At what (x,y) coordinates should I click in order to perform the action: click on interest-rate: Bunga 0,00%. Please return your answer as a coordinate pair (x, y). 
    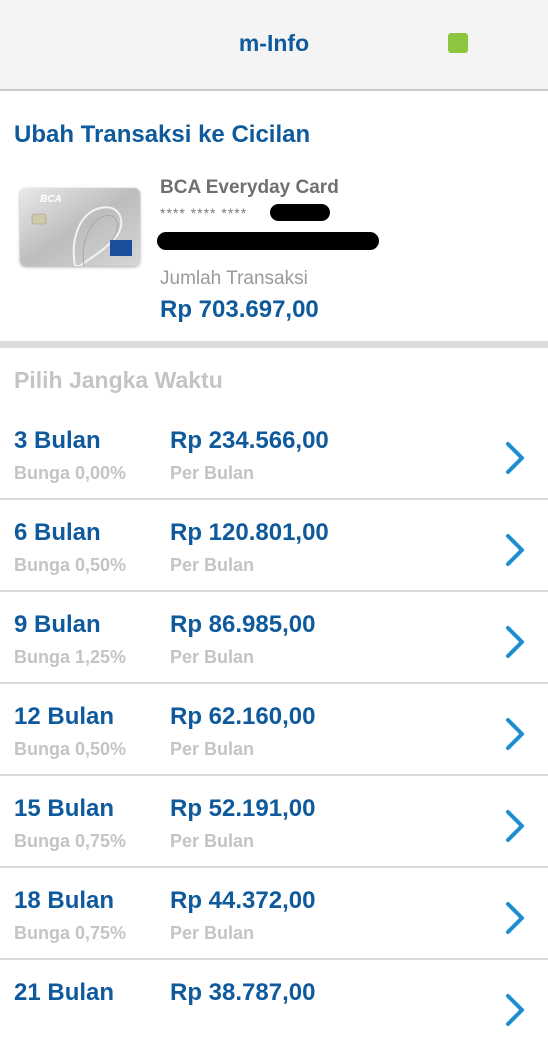
    Looking at the image, I should click on (70, 473).